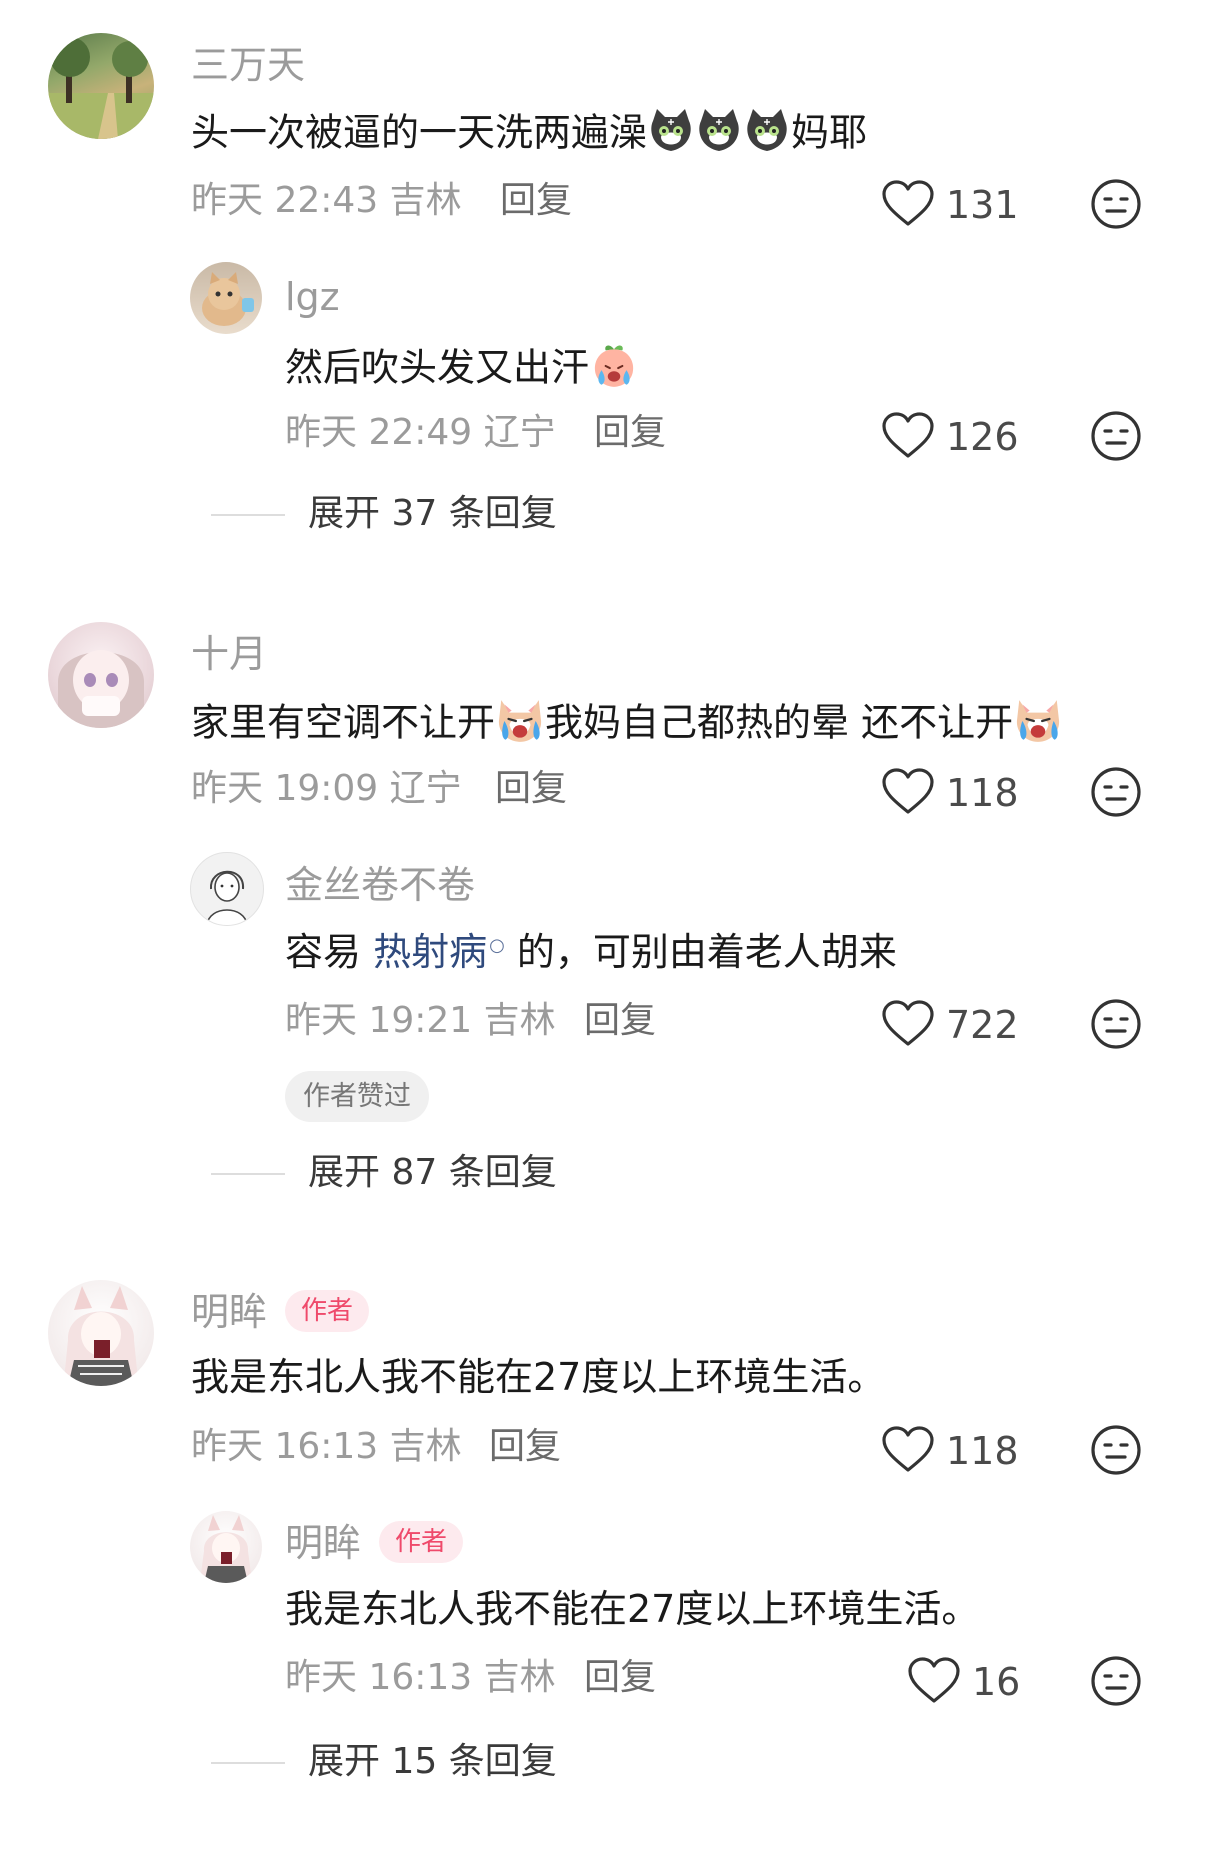  Describe the element at coordinates (326, 788) in the screenshot. I see `comment-time-location: 昨天 19:09 辽宁` at that location.